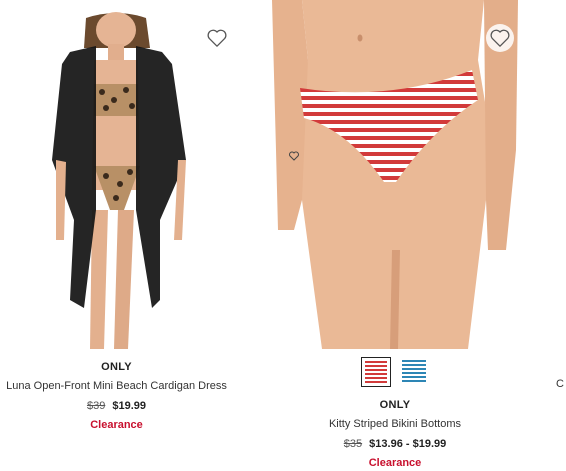 This screenshot has width=566, height=471. I want to click on product-price: $35 $13.96 - $19.99, so click(395, 444).